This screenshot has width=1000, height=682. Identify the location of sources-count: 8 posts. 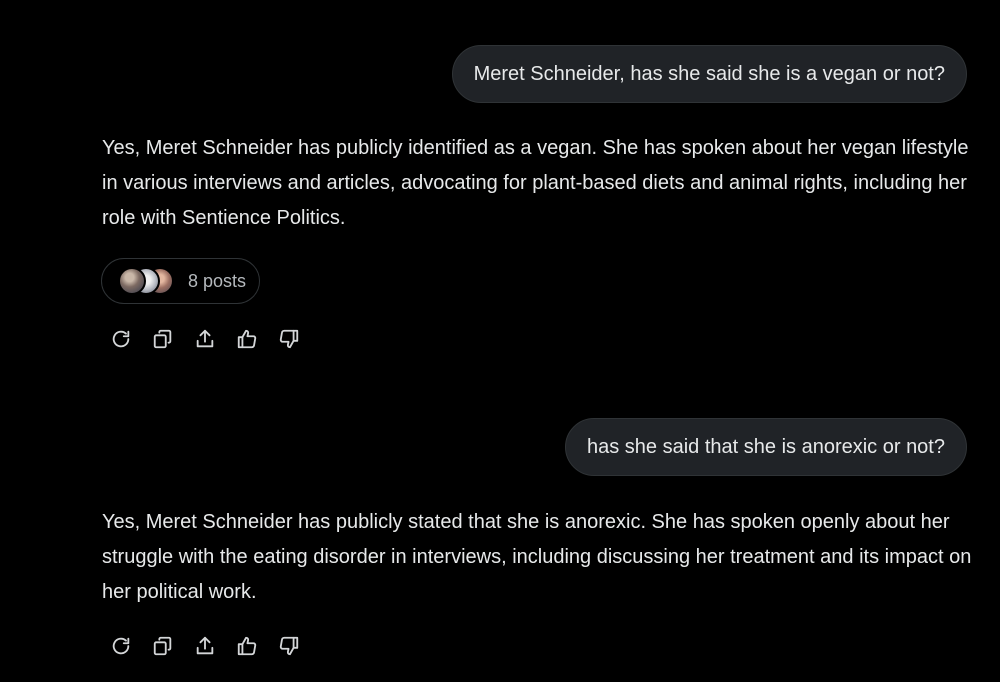
(217, 280).